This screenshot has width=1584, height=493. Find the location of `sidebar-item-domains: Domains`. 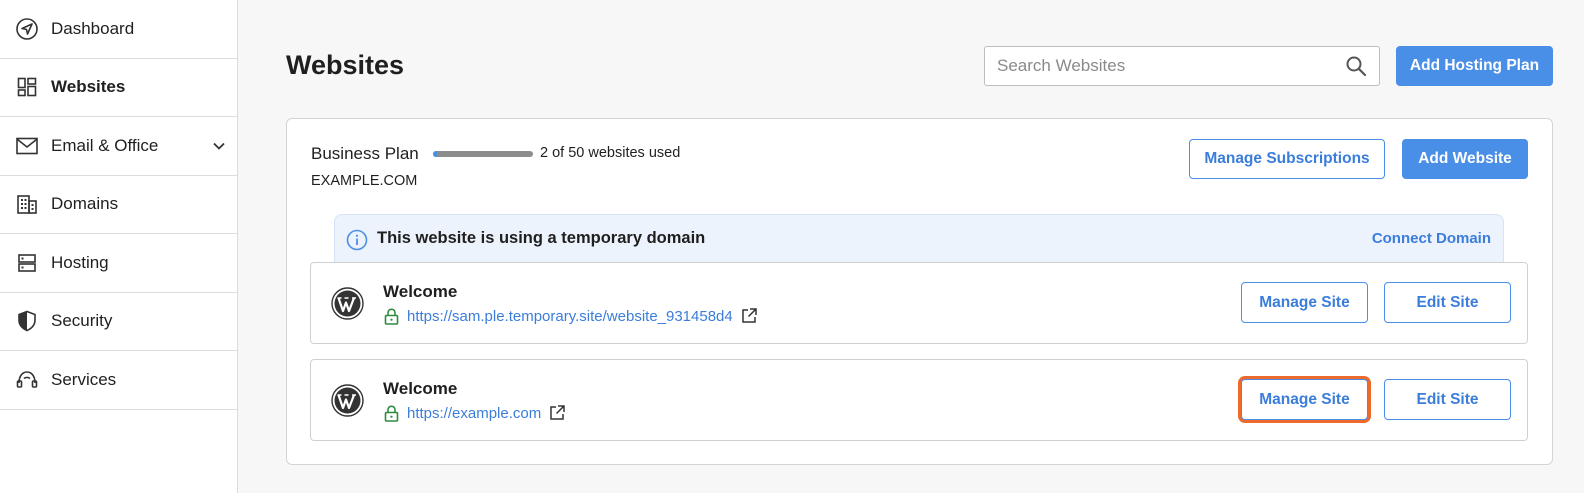

sidebar-item-domains: Domains is located at coordinates (118, 205).